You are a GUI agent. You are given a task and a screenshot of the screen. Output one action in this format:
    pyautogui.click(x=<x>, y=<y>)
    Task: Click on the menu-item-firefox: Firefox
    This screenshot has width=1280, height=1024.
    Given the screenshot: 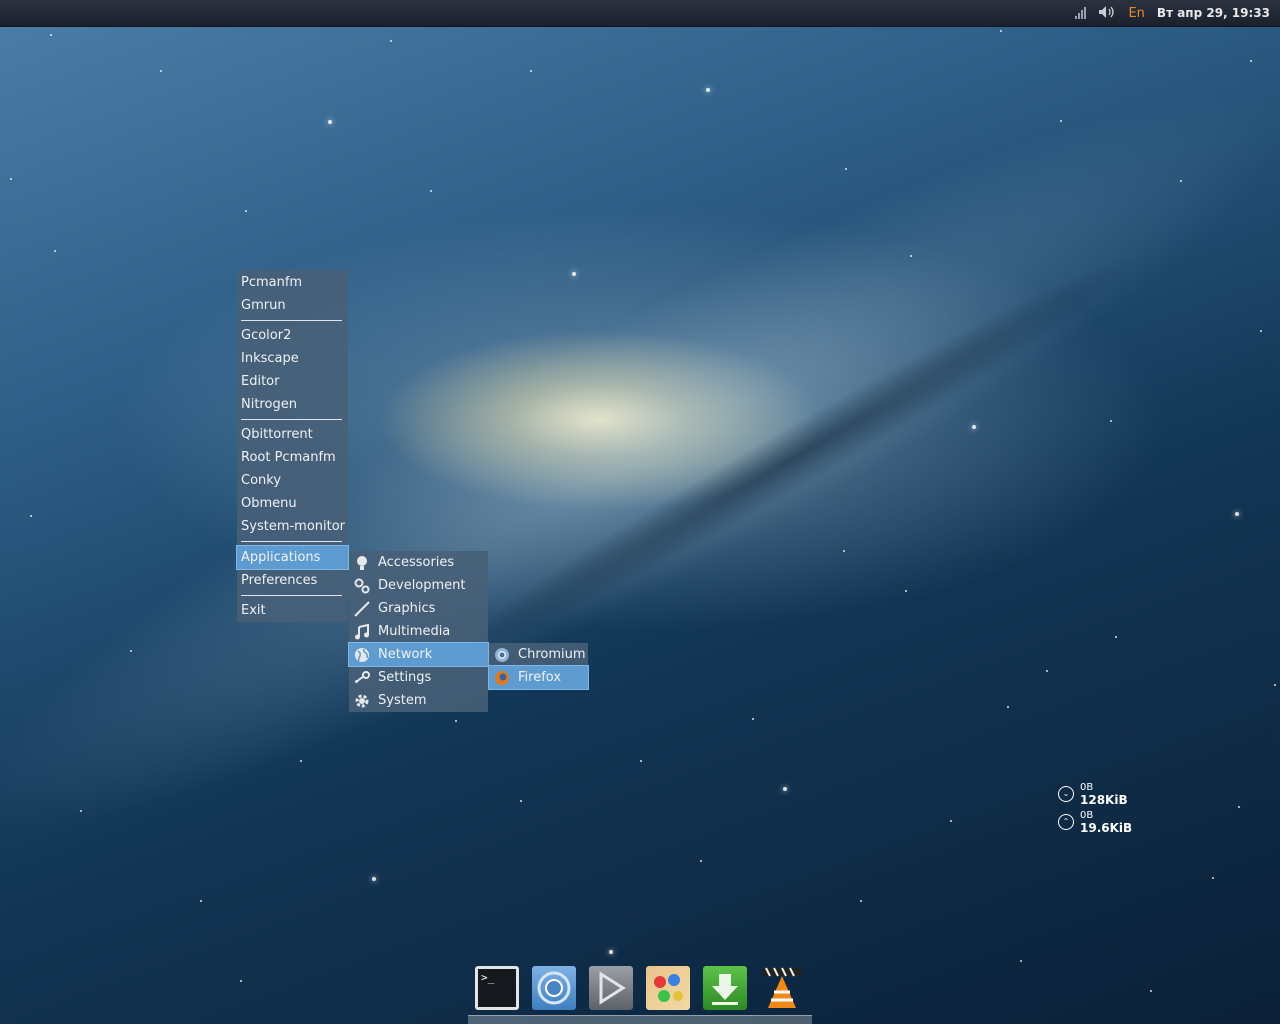 What is the action you would take?
    pyautogui.click(x=538, y=677)
    